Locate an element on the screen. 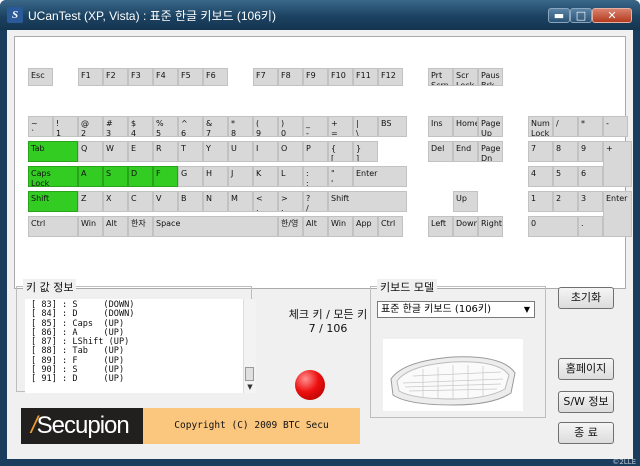  key-space-95: Space is located at coordinates (215, 226).